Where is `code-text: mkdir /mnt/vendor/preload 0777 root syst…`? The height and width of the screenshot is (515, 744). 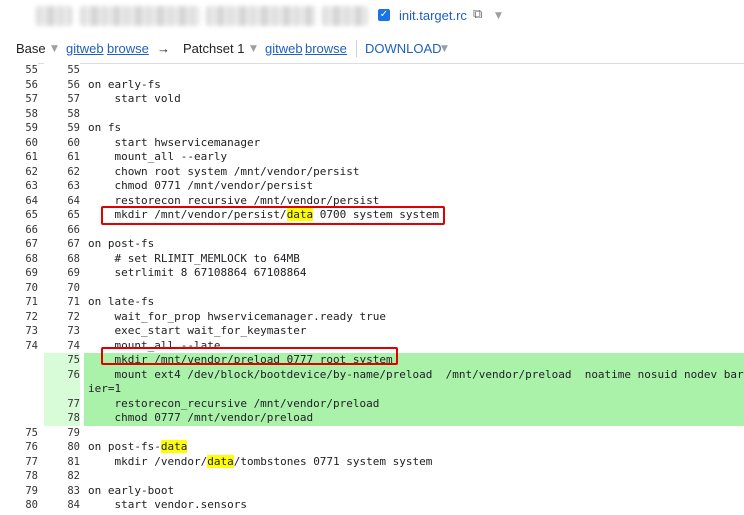
code-text: mkdir /mnt/vendor/preload 0777 root syst… is located at coordinates (240, 359).